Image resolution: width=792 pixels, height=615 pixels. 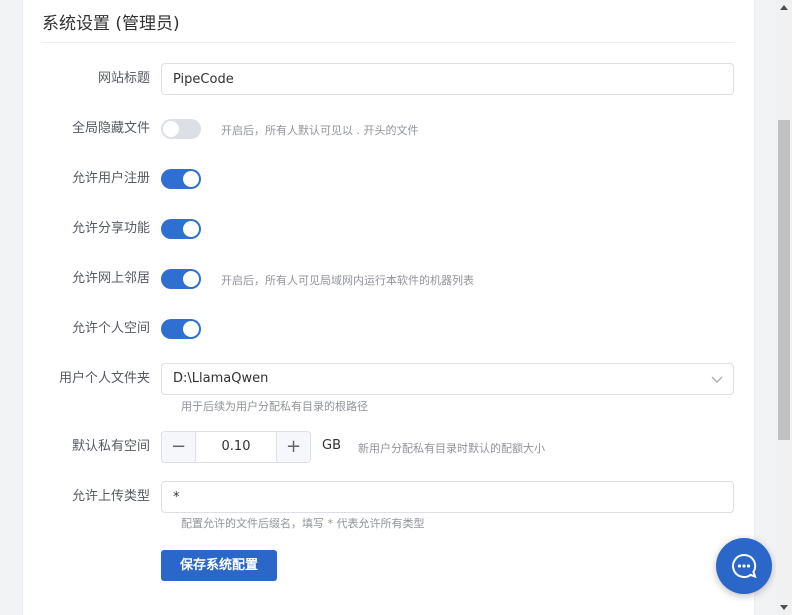 What do you see at coordinates (447, 497) in the screenshot?
I see `upload-types-input` at bounding box center [447, 497].